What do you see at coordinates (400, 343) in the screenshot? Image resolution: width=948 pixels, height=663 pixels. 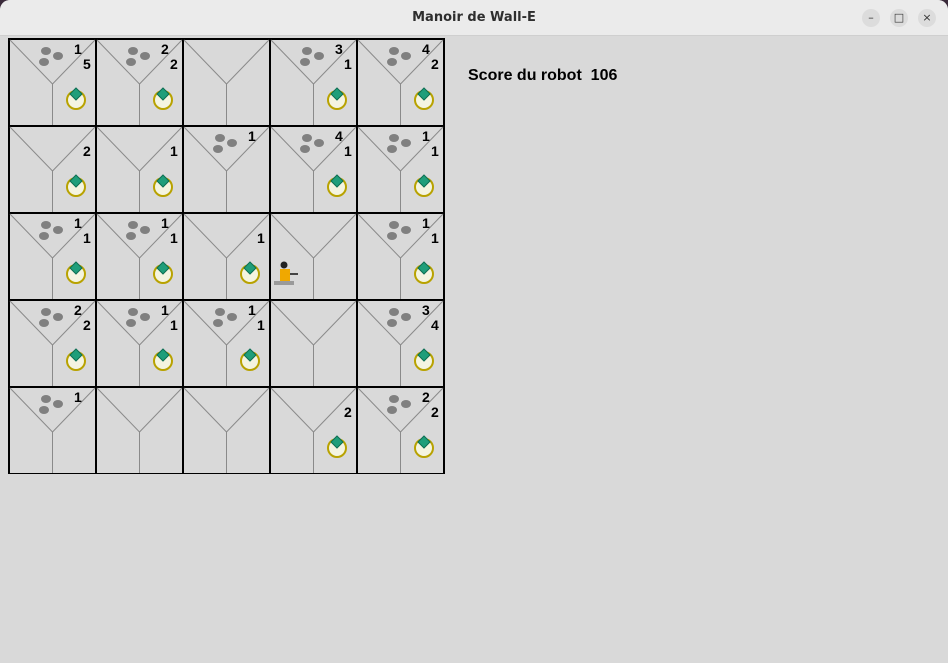 I see `room-cell: 34` at bounding box center [400, 343].